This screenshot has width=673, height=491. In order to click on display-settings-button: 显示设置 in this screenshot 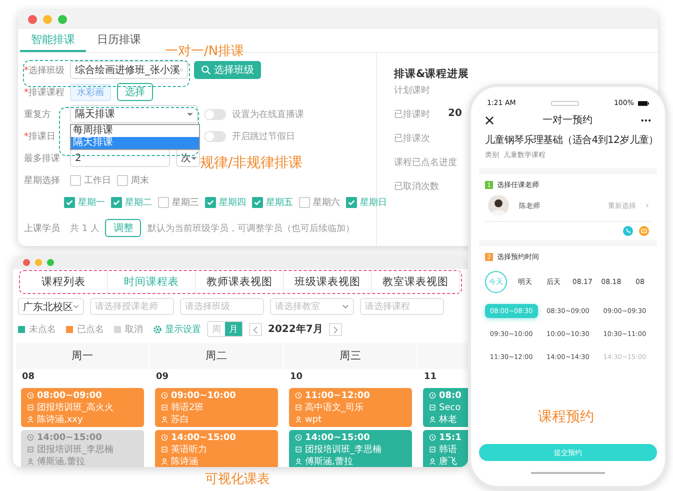, I will do `click(177, 329)`.